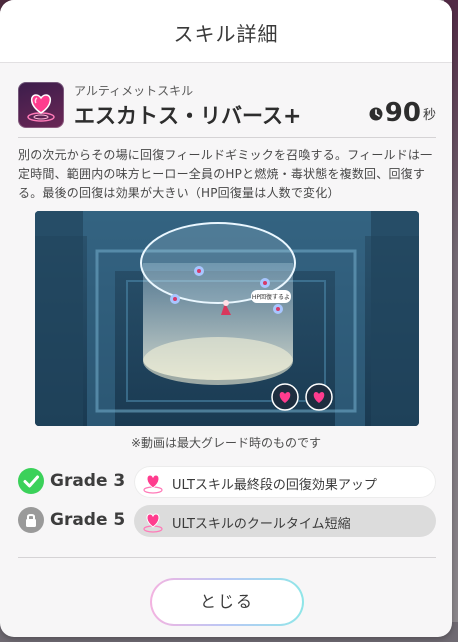 The height and width of the screenshot is (642, 458). I want to click on close-button-border: とじる, so click(227, 602).